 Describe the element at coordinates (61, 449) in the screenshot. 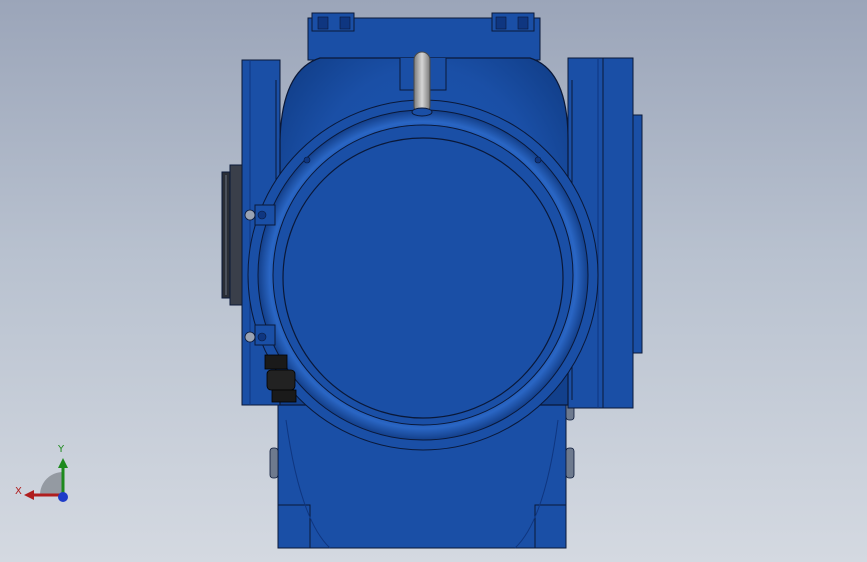

I see `y-axis-label: Y` at that location.